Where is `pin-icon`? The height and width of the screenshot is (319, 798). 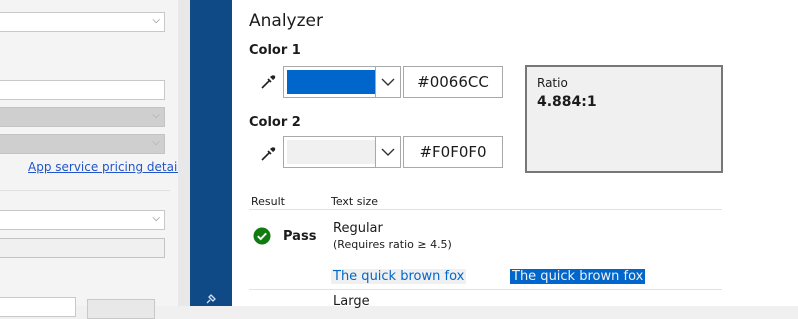 pin-icon is located at coordinates (211, 299).